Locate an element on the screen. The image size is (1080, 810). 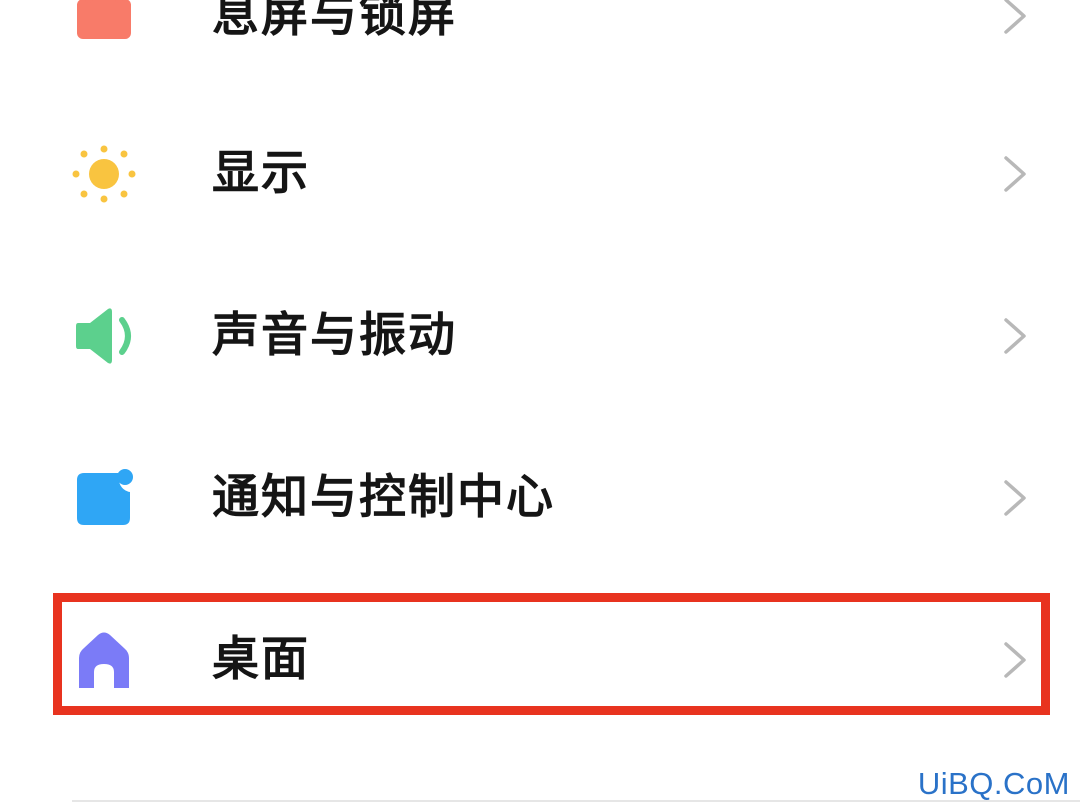
watermark: UiBQ.CoM is located at coordinates (993, 783).